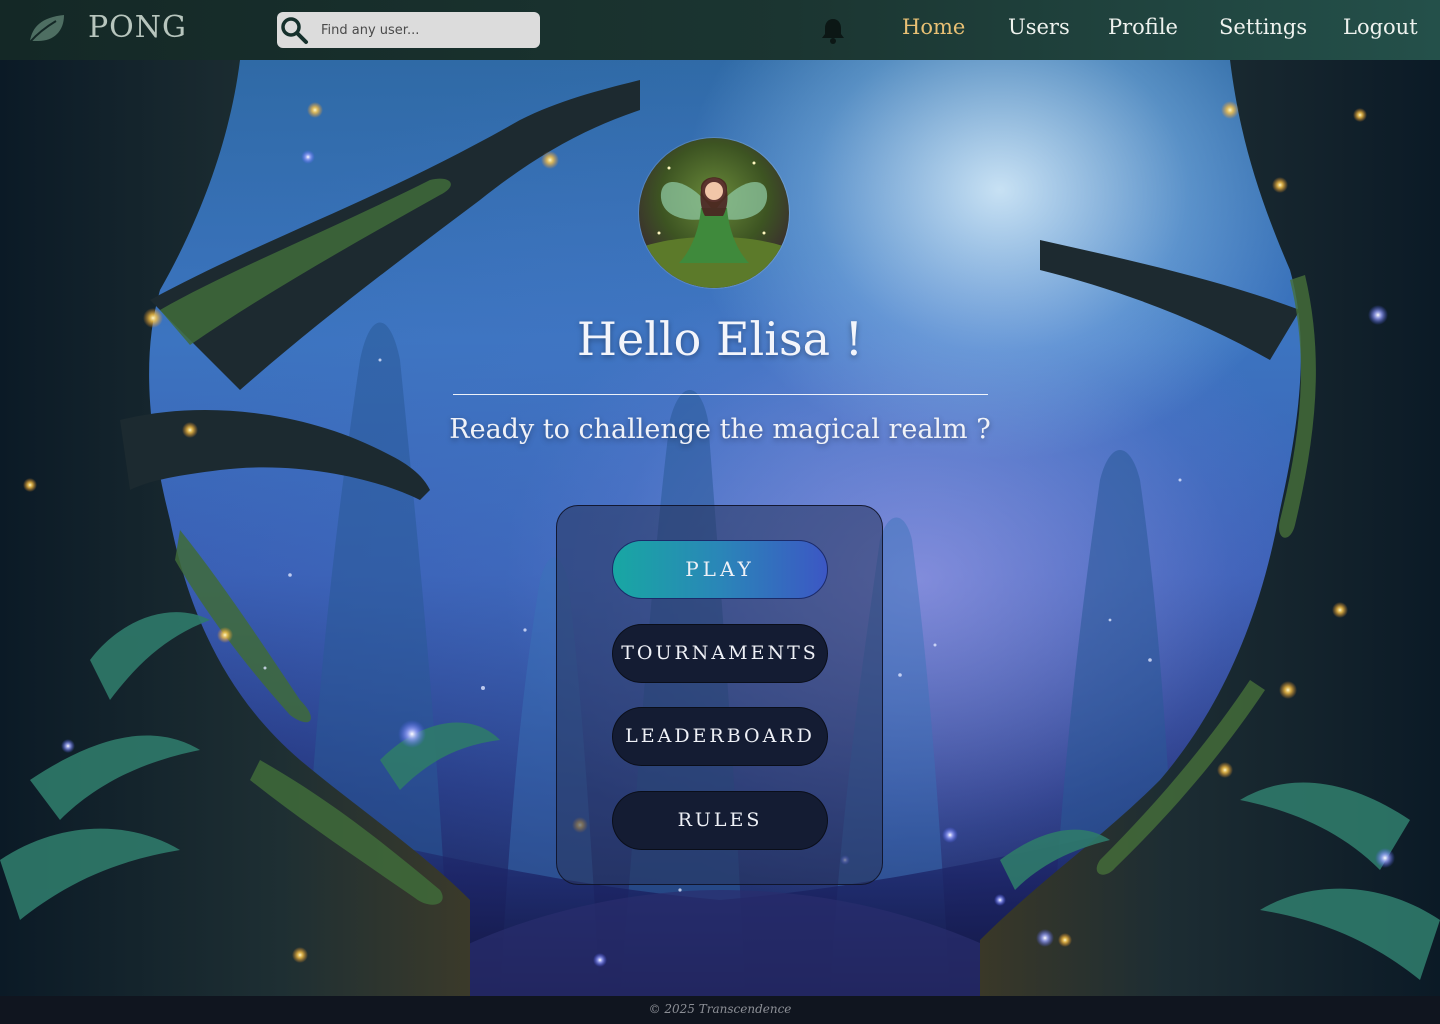 The width and height of the screenshot is (1440, 1024). What do you see at coordinates (720, 429) in the screenshot?
I see `greeting-subtitle: Ready to challenge the magical realm ?` at bounding box center [720, 429].